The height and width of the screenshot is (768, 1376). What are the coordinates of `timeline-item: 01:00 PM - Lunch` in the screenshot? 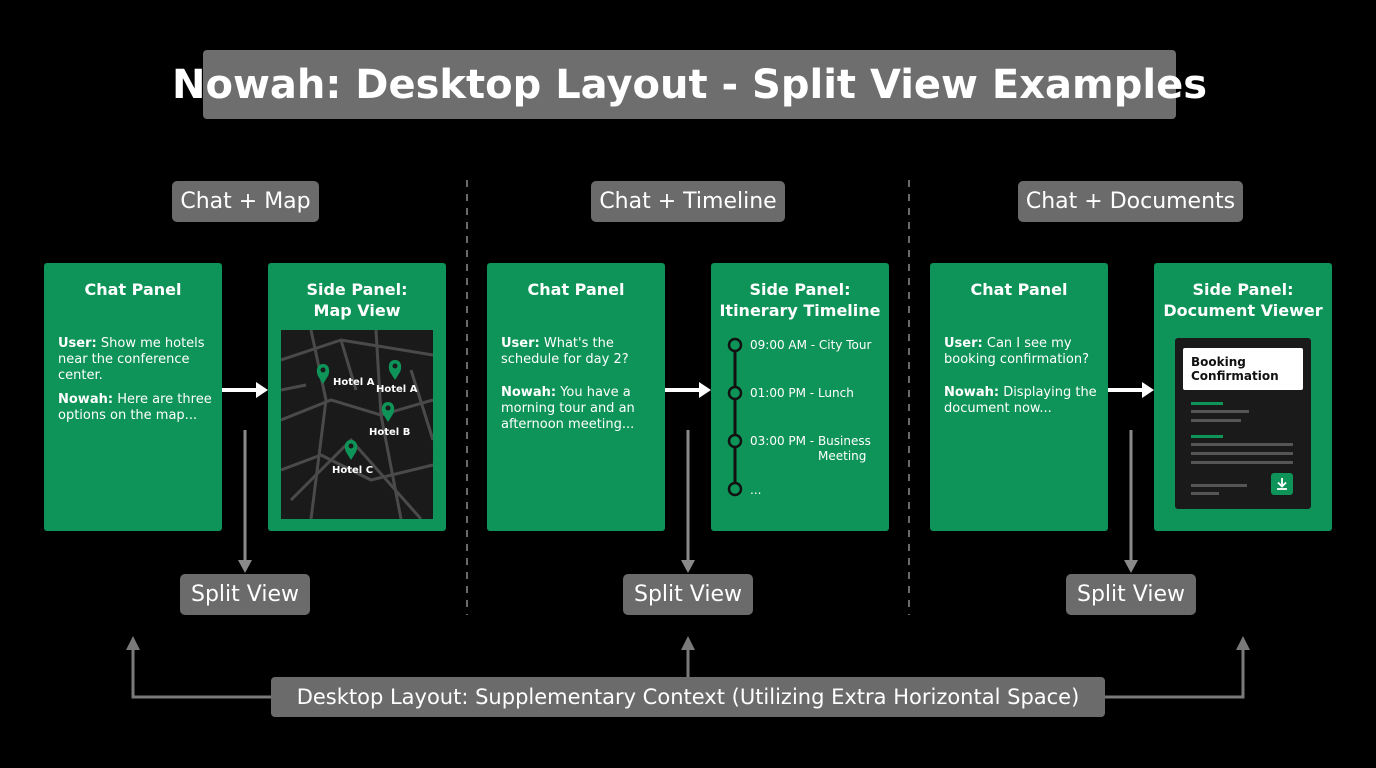 It's located at (802, 393).